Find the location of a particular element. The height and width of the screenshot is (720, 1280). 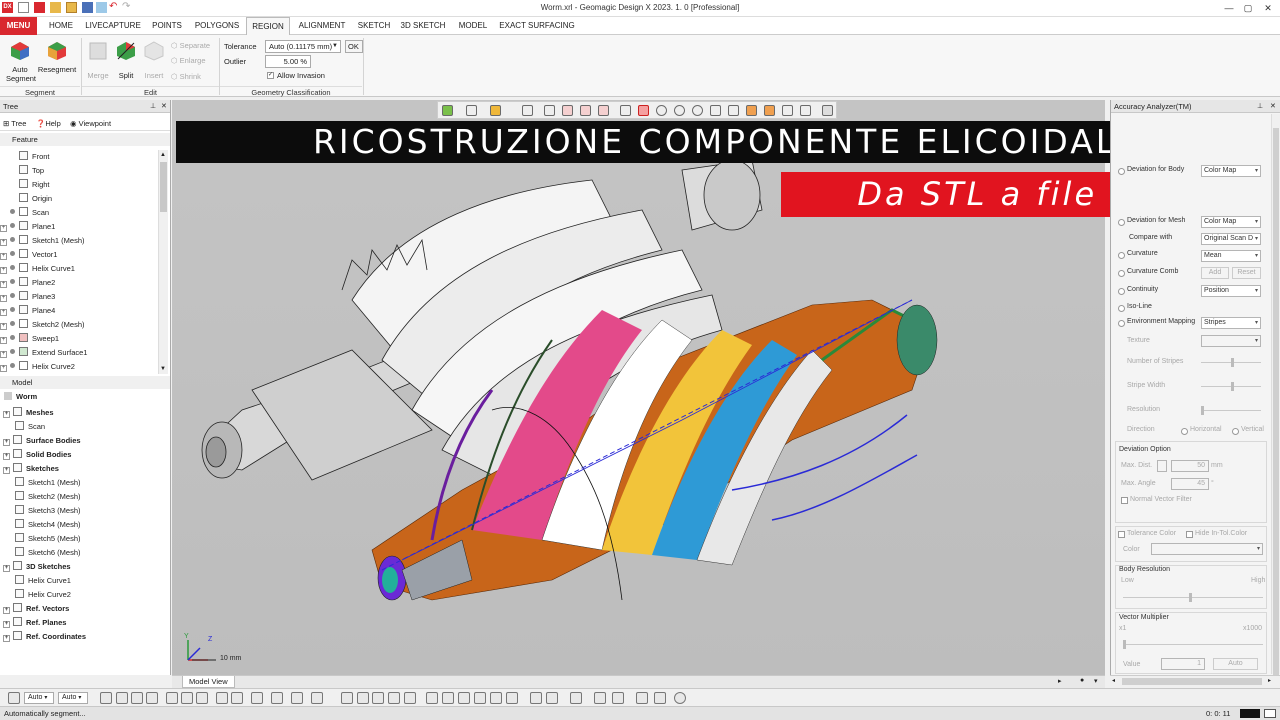

accuracy-scrollbar is located at coordinates (1275, 396).